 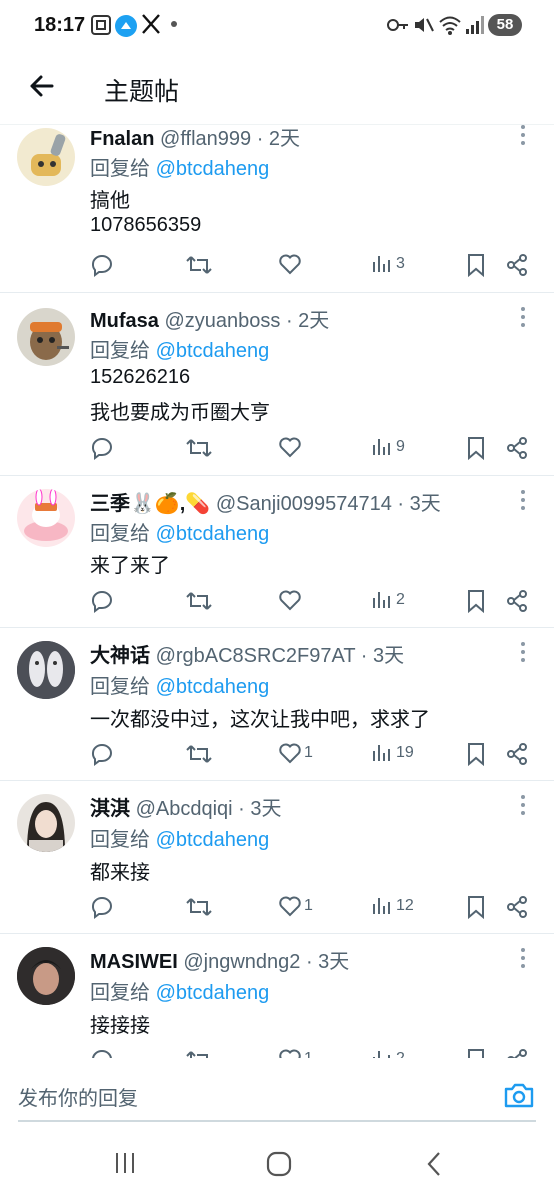 I want to click on post-time: · 2天, so click(x=305, y=321).